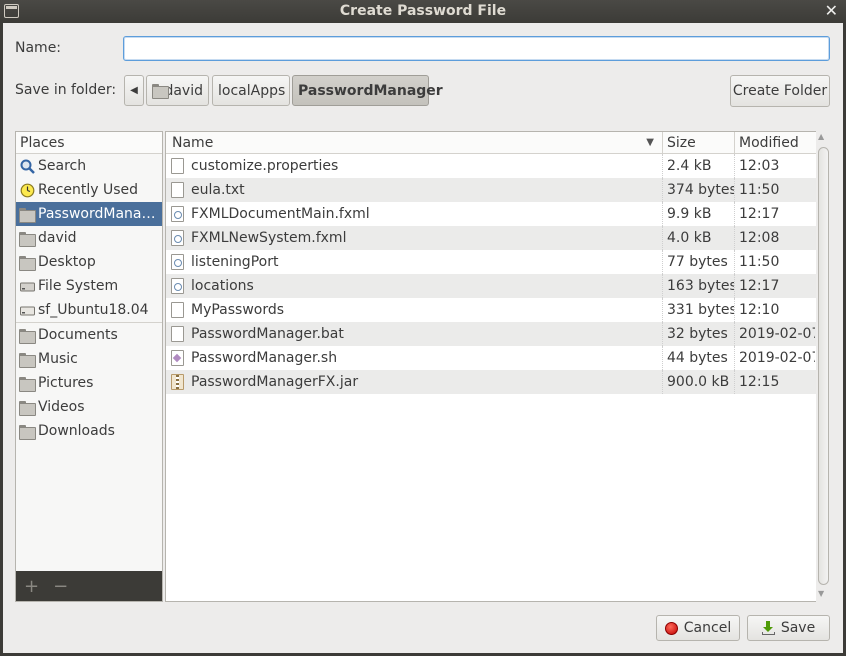 The width and height of the screenshot is (846, 656). What do you see at coordinates (67, 262) in the screenshot?
I see `place-label: Desktop` at bounding box center [67, 262].